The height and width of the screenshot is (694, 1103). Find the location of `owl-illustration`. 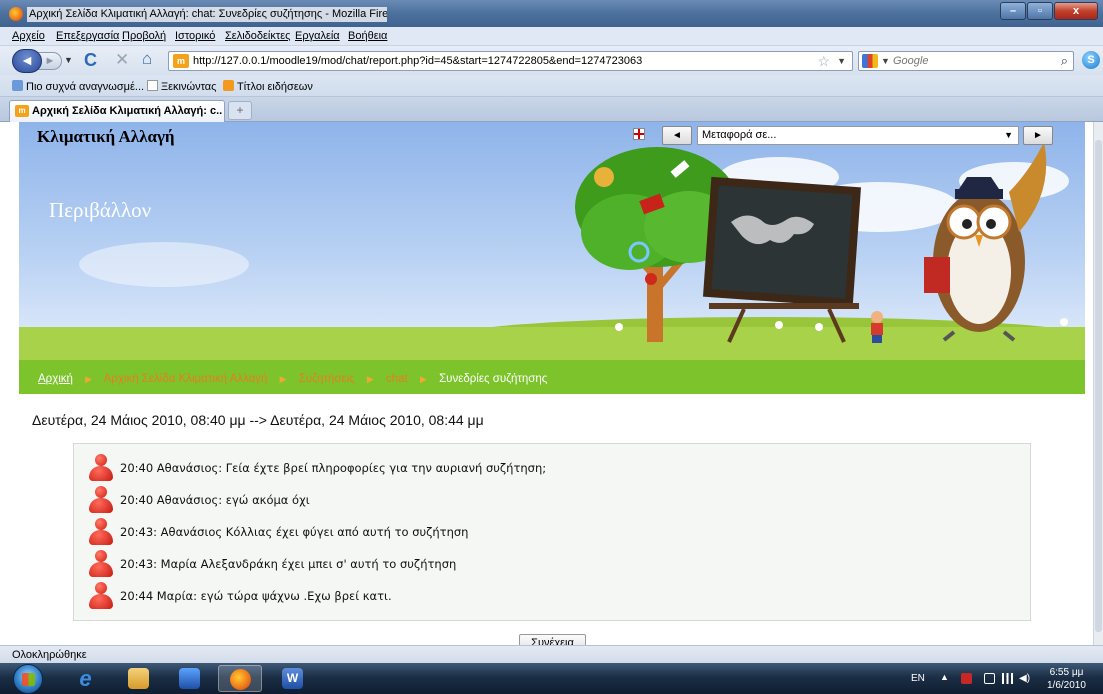

owl-illustration is located at coordinates (985, 242).